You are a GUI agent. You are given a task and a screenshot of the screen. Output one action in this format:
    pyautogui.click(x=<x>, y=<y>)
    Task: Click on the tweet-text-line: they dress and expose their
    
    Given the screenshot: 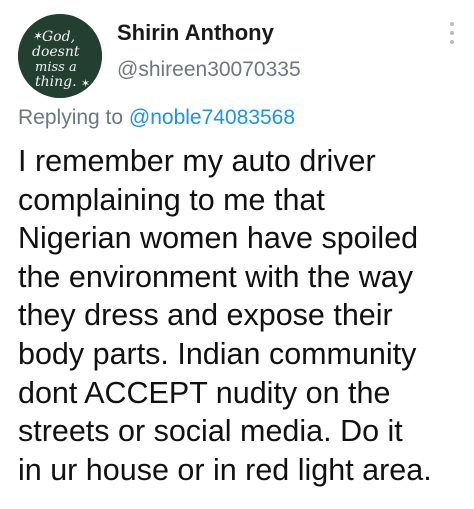 What is the action you would take?
    pyautogui.click(x=205, y=315)
    